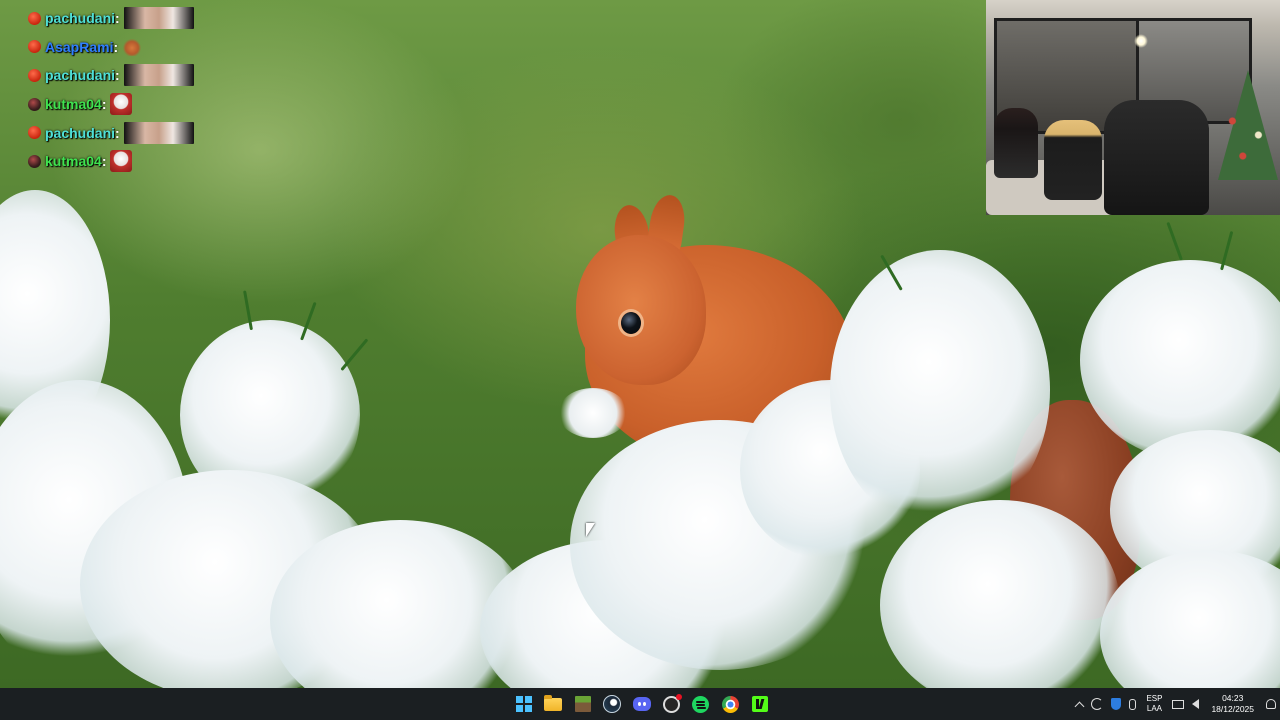 The image size is (1280, 720). I want to click on taskbar-obs, so click(672, 704).